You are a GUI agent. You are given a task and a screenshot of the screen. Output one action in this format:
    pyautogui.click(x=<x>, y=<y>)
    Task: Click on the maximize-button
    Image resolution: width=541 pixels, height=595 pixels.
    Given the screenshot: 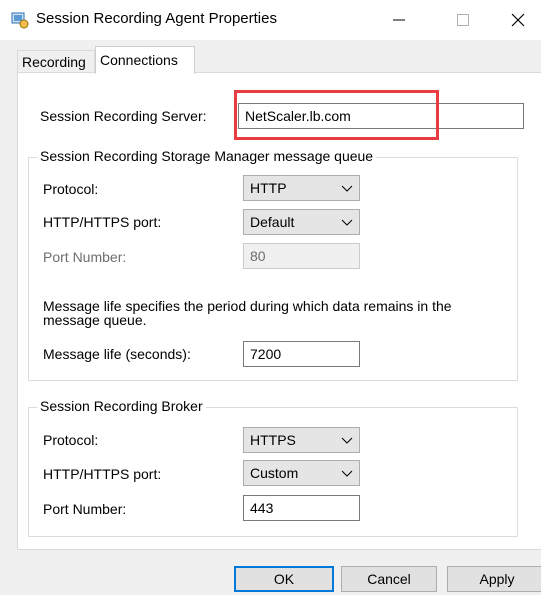 What is the action you would take?
    pyautogui.click(x=463, y=20)
    